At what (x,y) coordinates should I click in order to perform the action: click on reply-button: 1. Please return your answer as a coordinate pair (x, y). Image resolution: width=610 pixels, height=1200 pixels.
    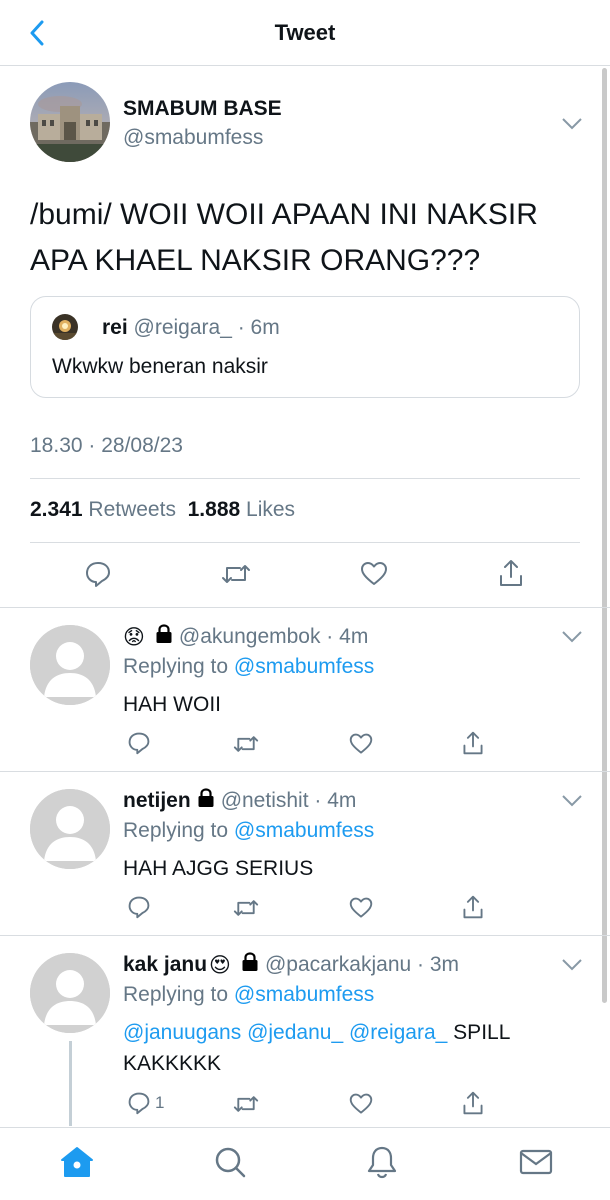
    Looking at the image, I should click on (145, 1103).